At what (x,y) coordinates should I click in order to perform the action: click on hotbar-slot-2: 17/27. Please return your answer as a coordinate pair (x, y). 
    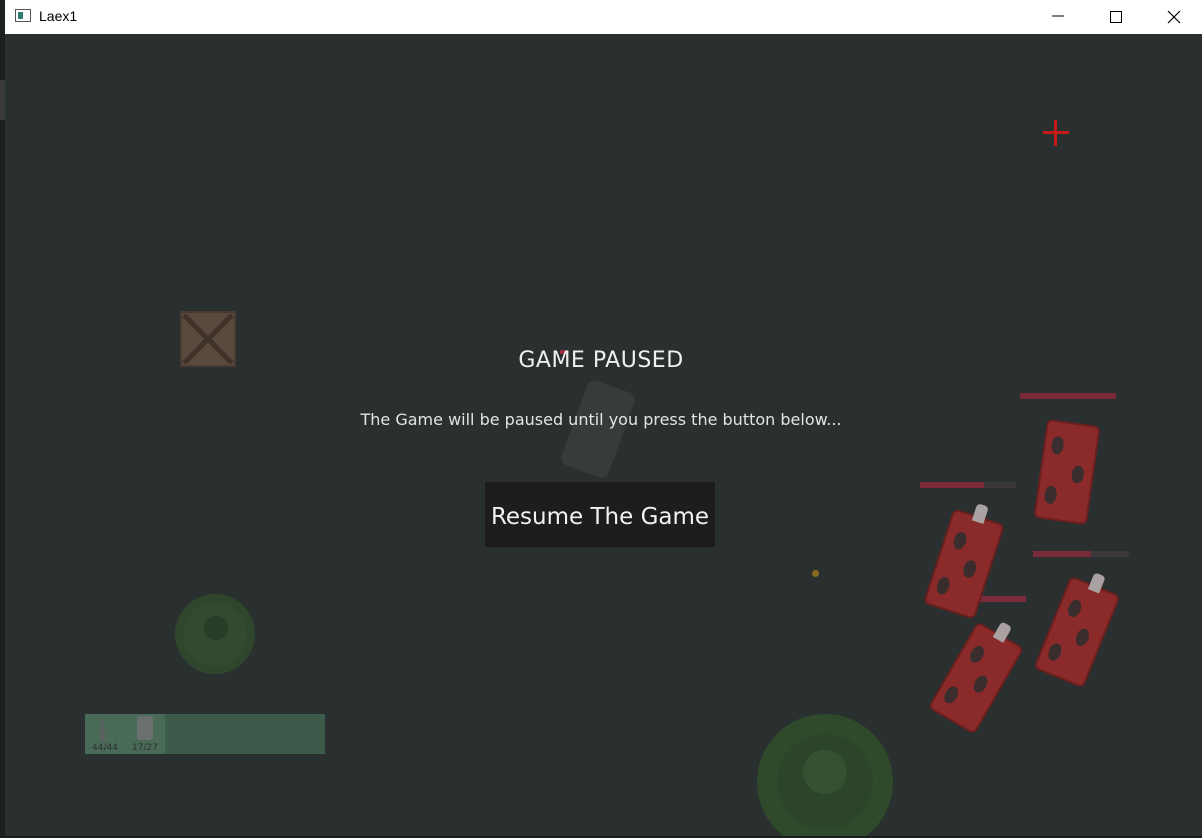
    Looking at the image, I should click on (145, 734).